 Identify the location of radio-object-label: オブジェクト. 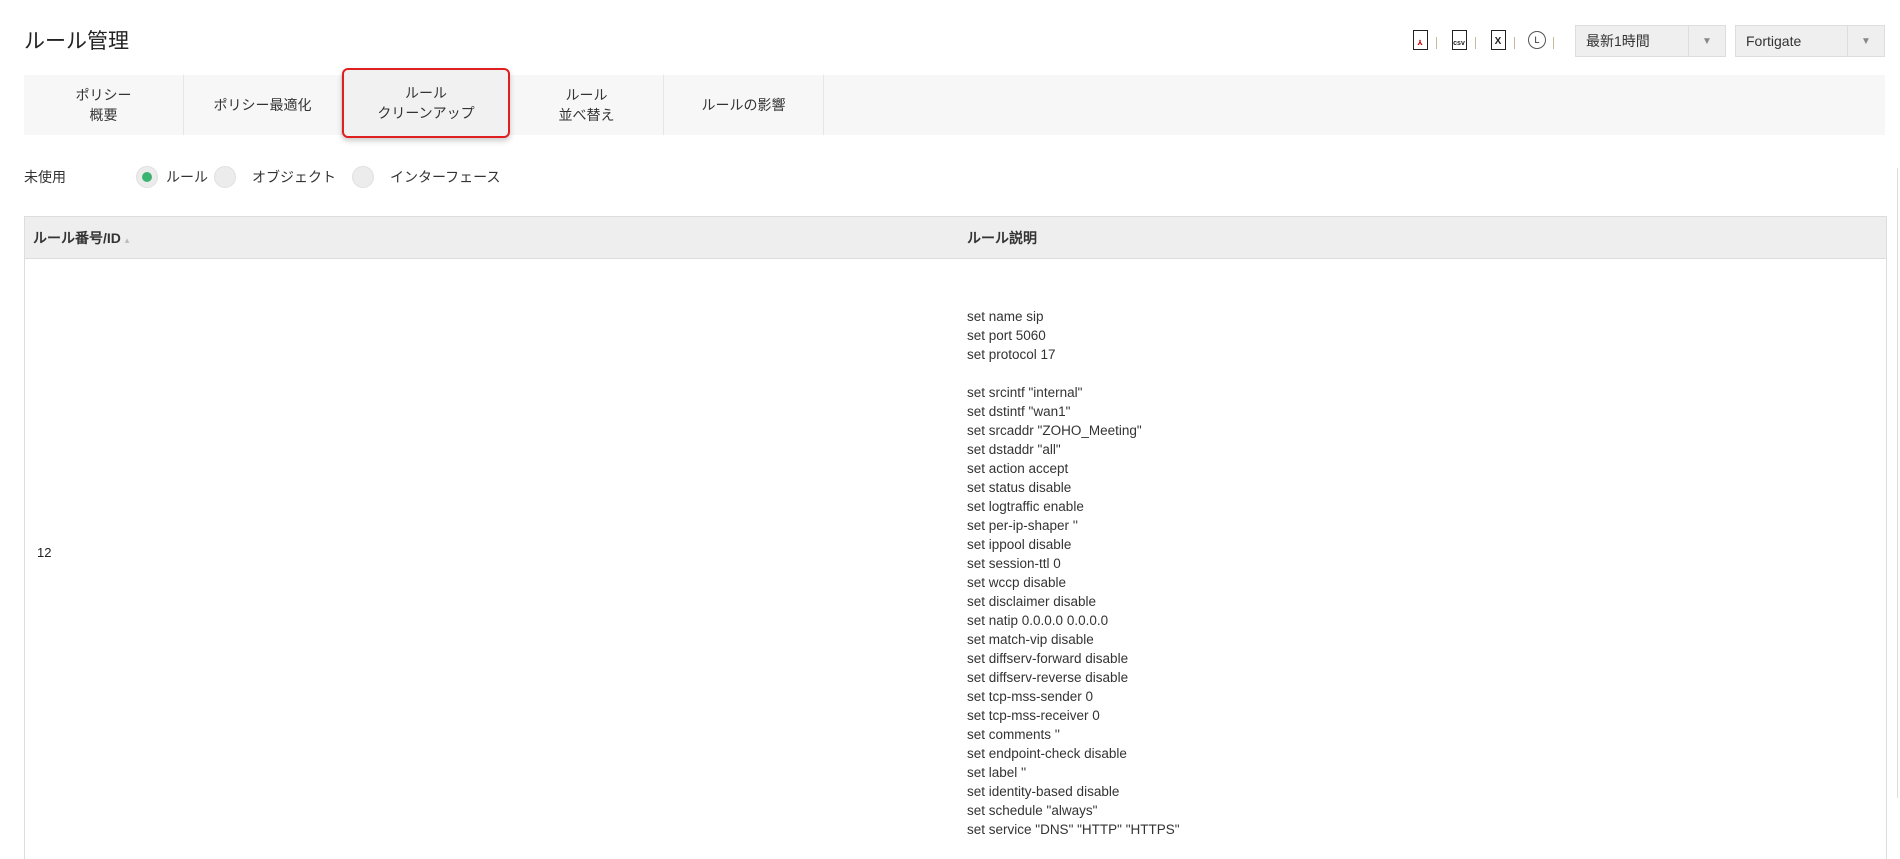
(294, 177).